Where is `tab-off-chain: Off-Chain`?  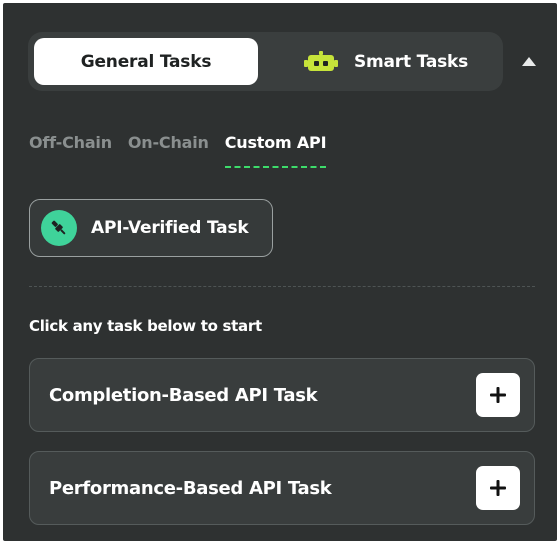 tab-off-chain: Off-Chain is located at coordinates (70, 150).